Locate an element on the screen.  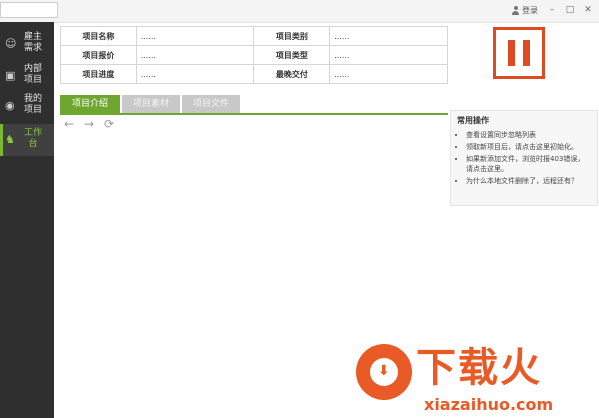
folder-icon: ▣ is located at coordinates (10, 75).